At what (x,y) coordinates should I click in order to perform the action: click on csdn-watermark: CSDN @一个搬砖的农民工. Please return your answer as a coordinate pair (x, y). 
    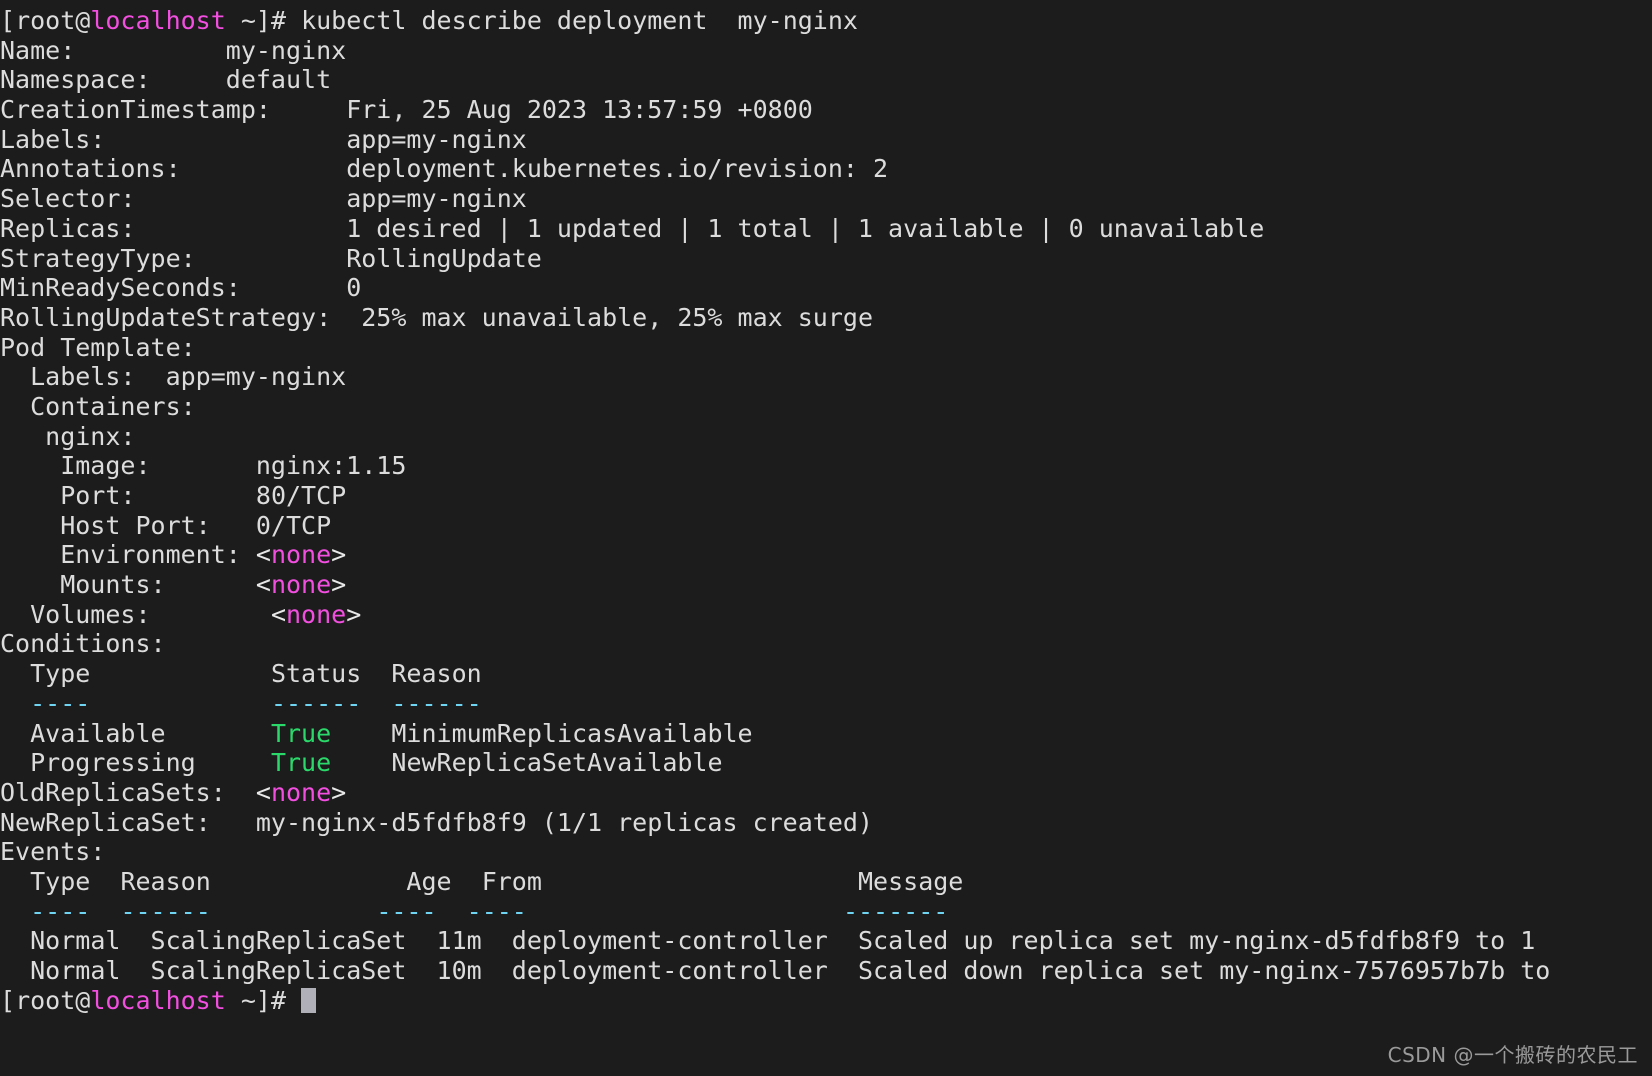
    Looking at the image, I should click on (1512, 1055).